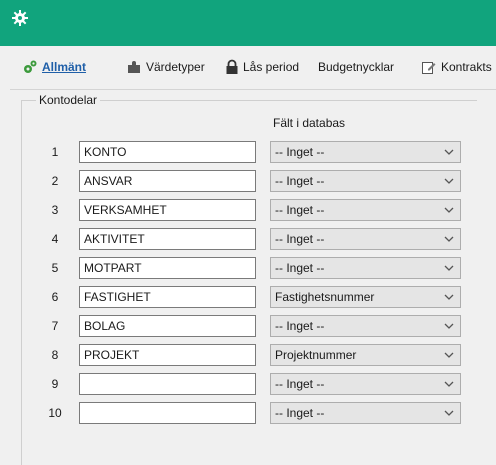 Image resolution: width=496 pixels, height=465 pixels. Describe the element at coordinates (248, 23) in the screenshot. I see `title-bar` at that location.